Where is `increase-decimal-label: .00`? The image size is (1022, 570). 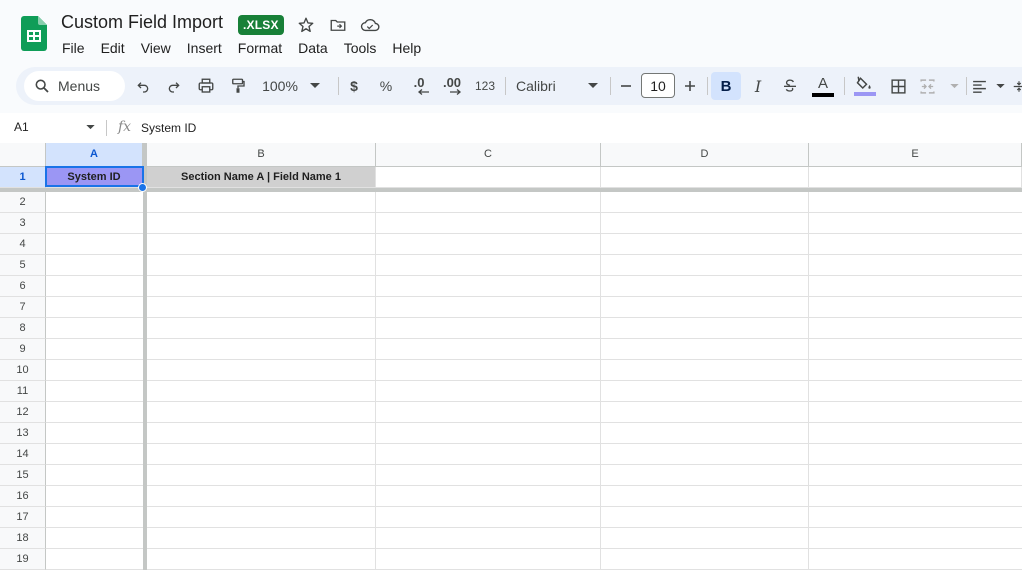
increase-decimal-label: .00 is located at coordinates (452, 82).